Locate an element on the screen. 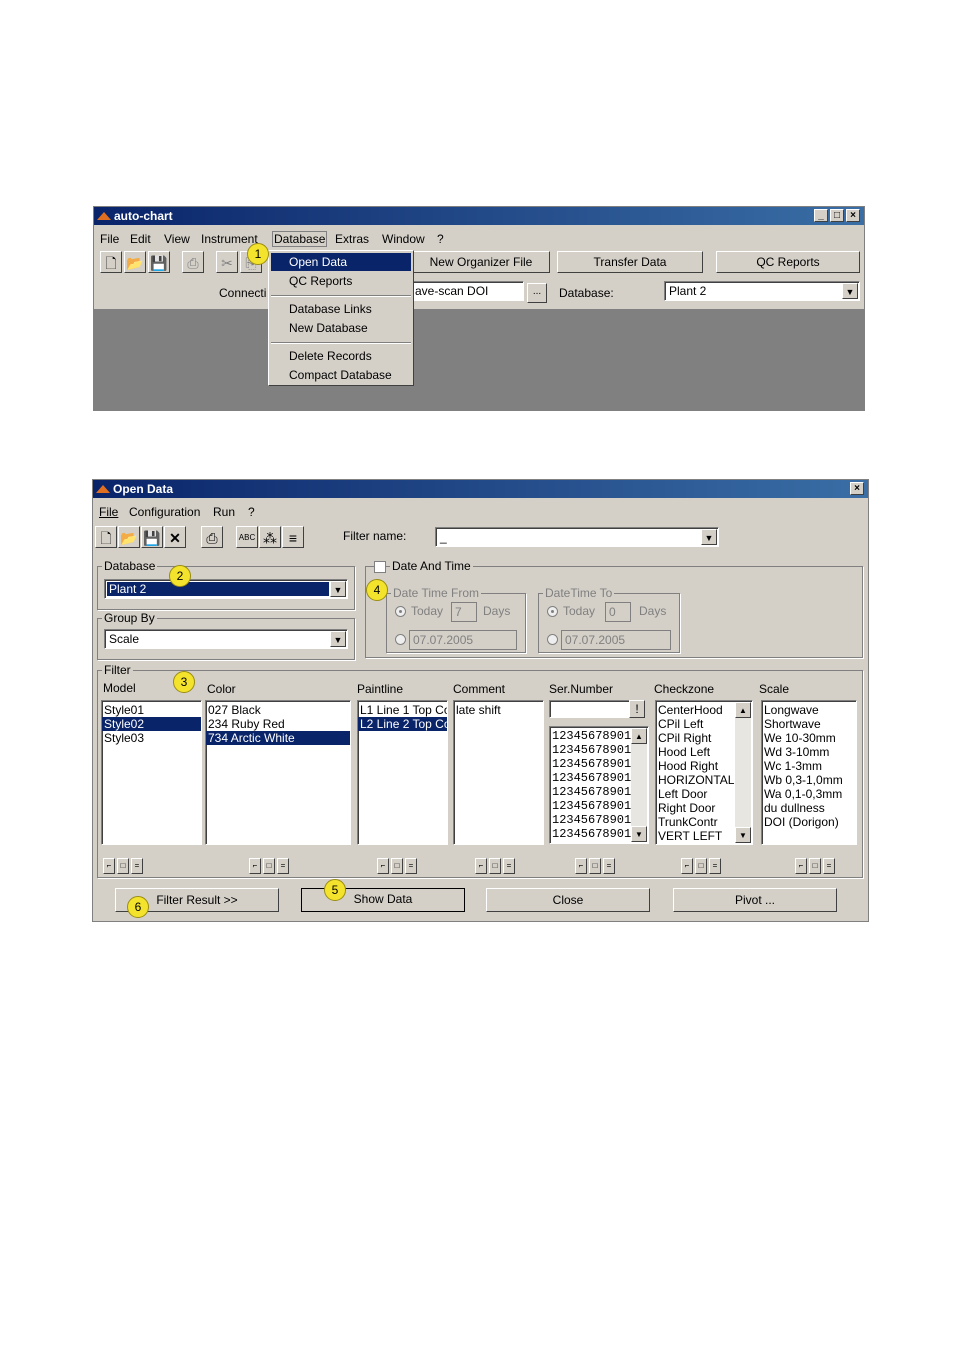 The width and height of the screenshot is (954, 1354). days-field: 7 is located at coordinates (464, 612).